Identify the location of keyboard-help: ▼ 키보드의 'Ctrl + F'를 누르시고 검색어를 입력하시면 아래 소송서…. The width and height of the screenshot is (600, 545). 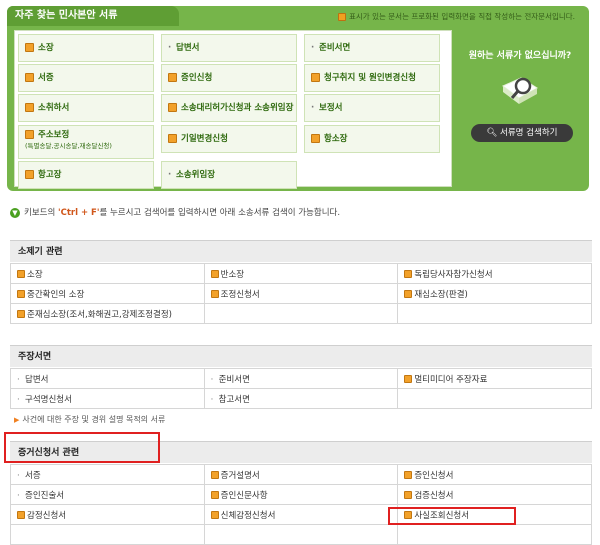
(300, 213).